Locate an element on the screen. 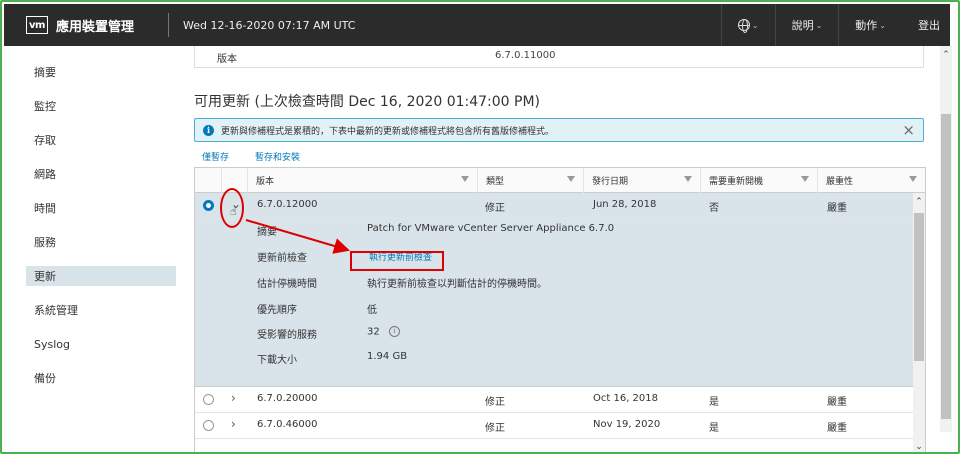 The height and width of the screenshot is (454, 960). current-version-table: 版本 6.7.0.11000 is located at coordinates (559, 57).